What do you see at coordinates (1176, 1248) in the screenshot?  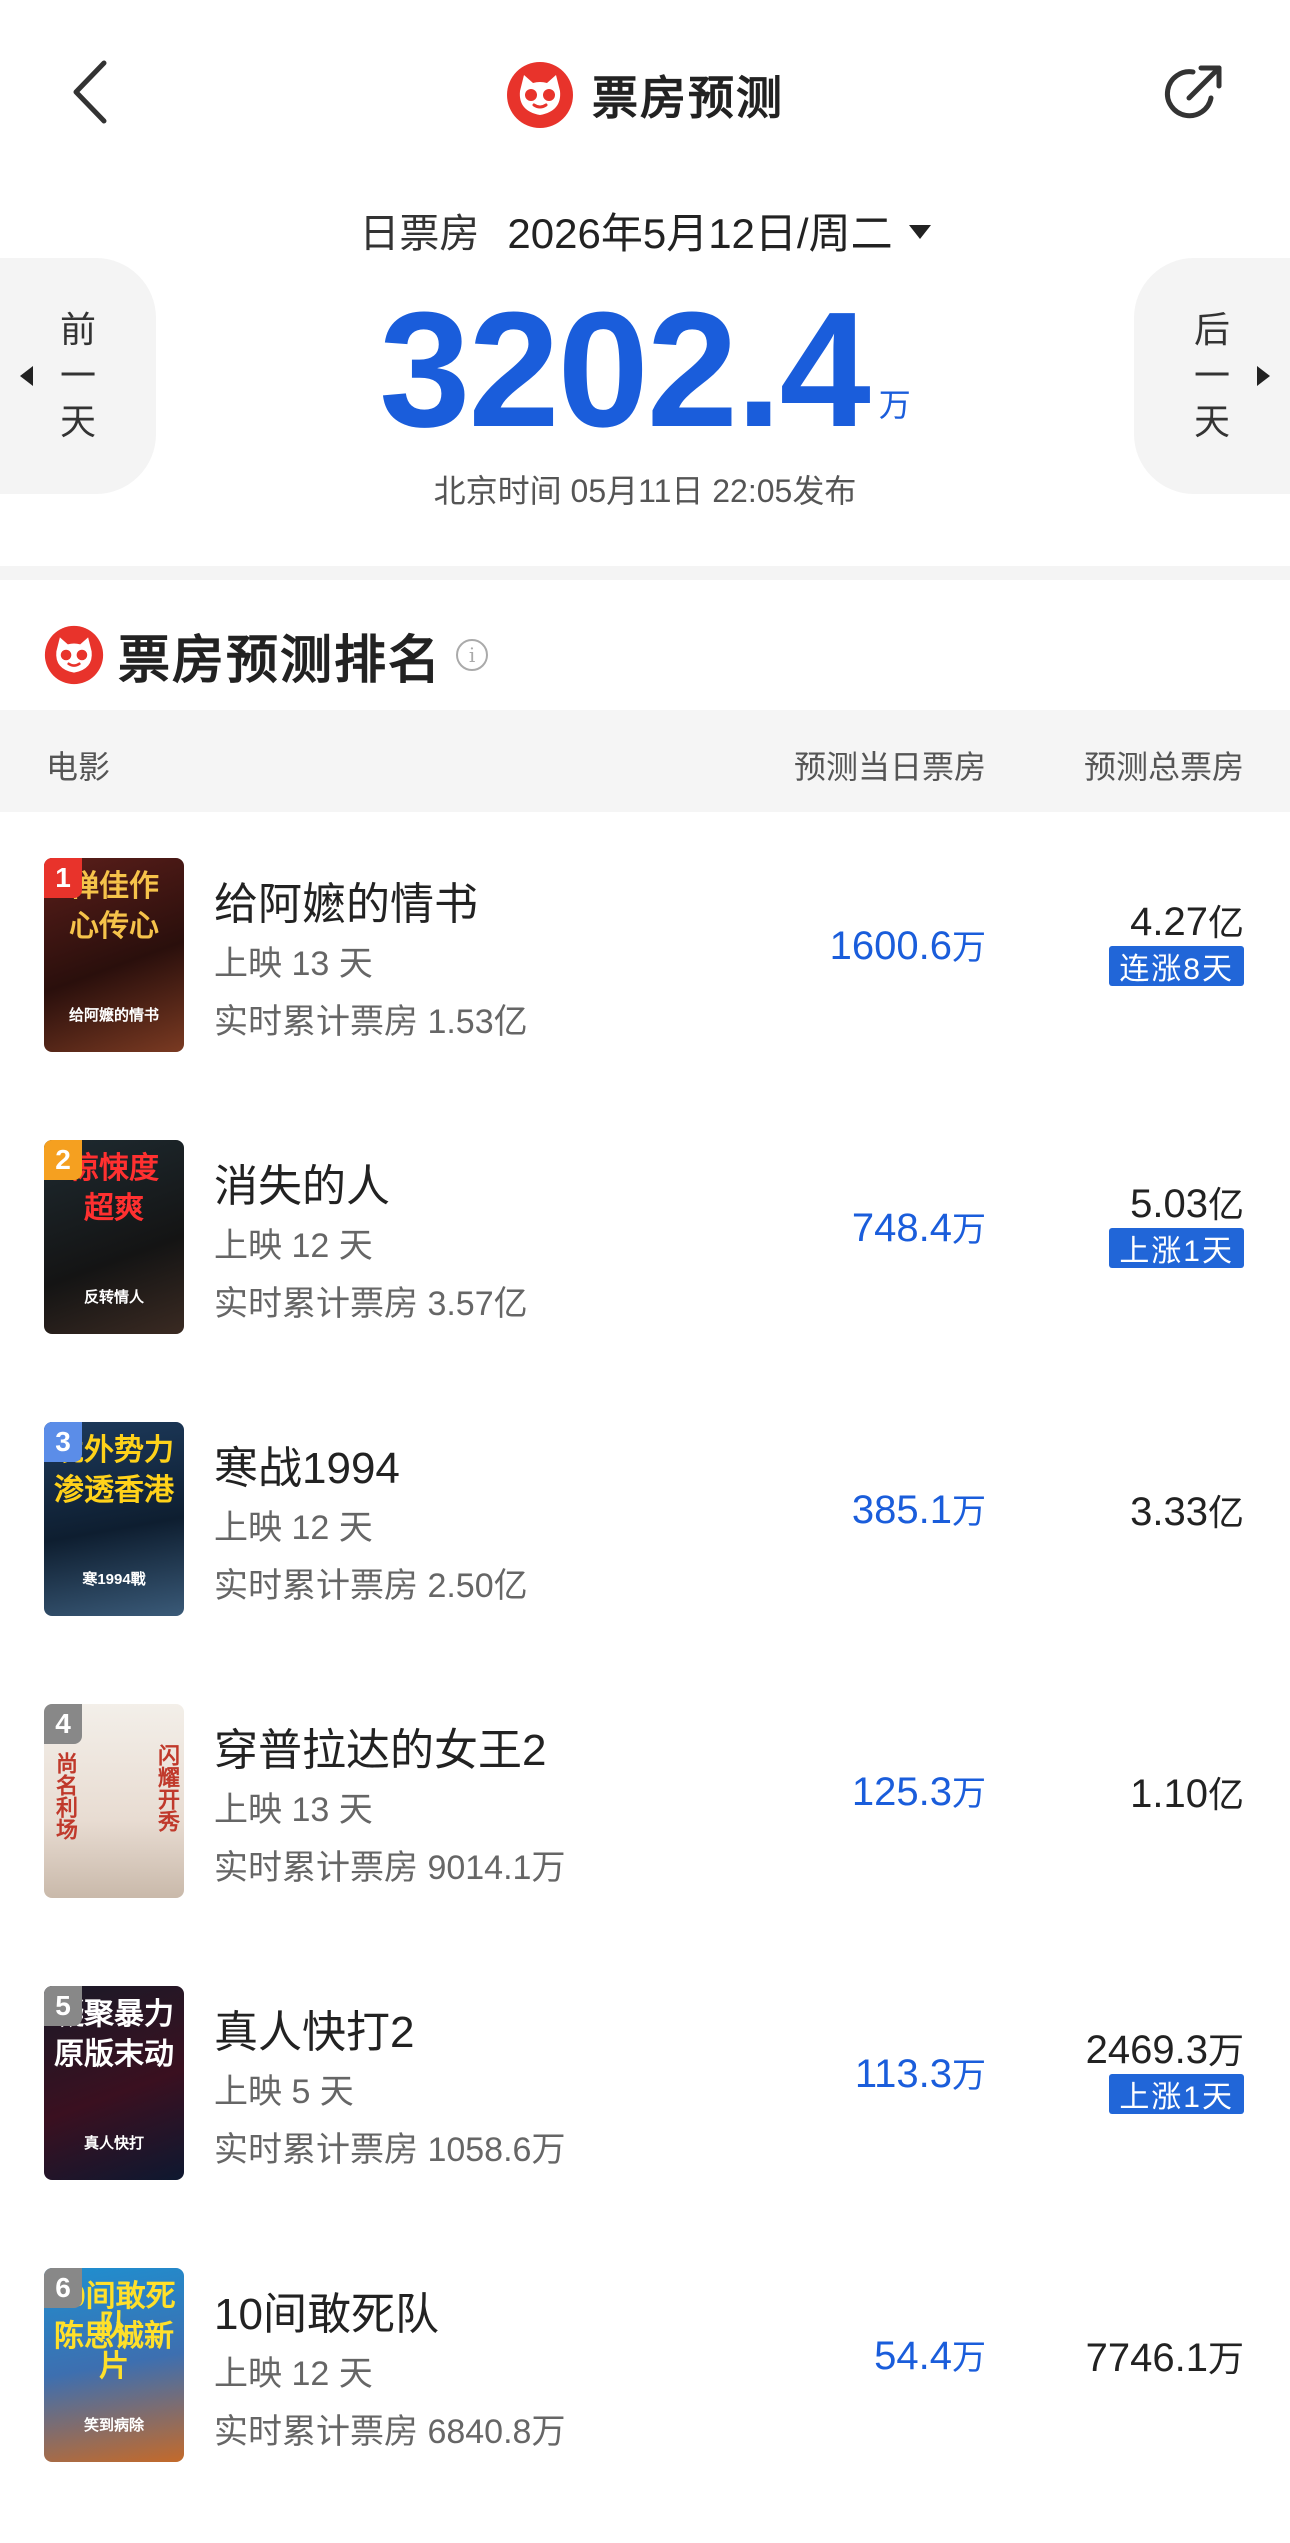 I see `trend-tag: 上涨1天` at bounding box center [1176, 1248].